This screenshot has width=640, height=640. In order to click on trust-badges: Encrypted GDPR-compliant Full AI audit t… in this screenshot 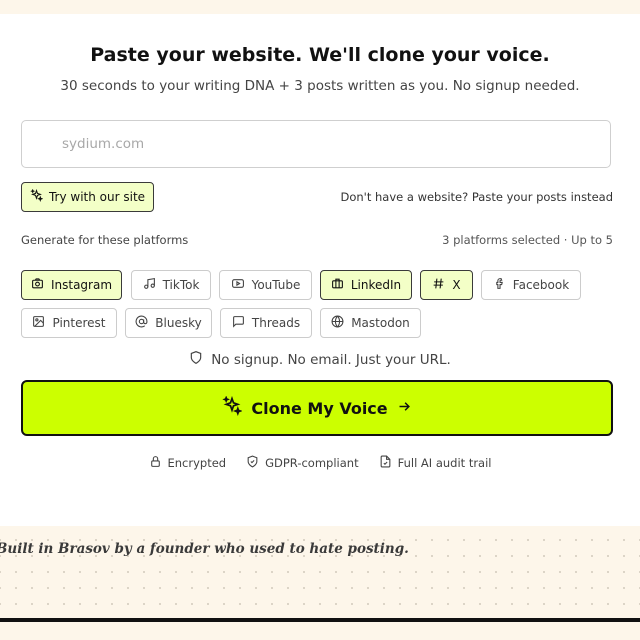, I will do `click(320, 463)`.